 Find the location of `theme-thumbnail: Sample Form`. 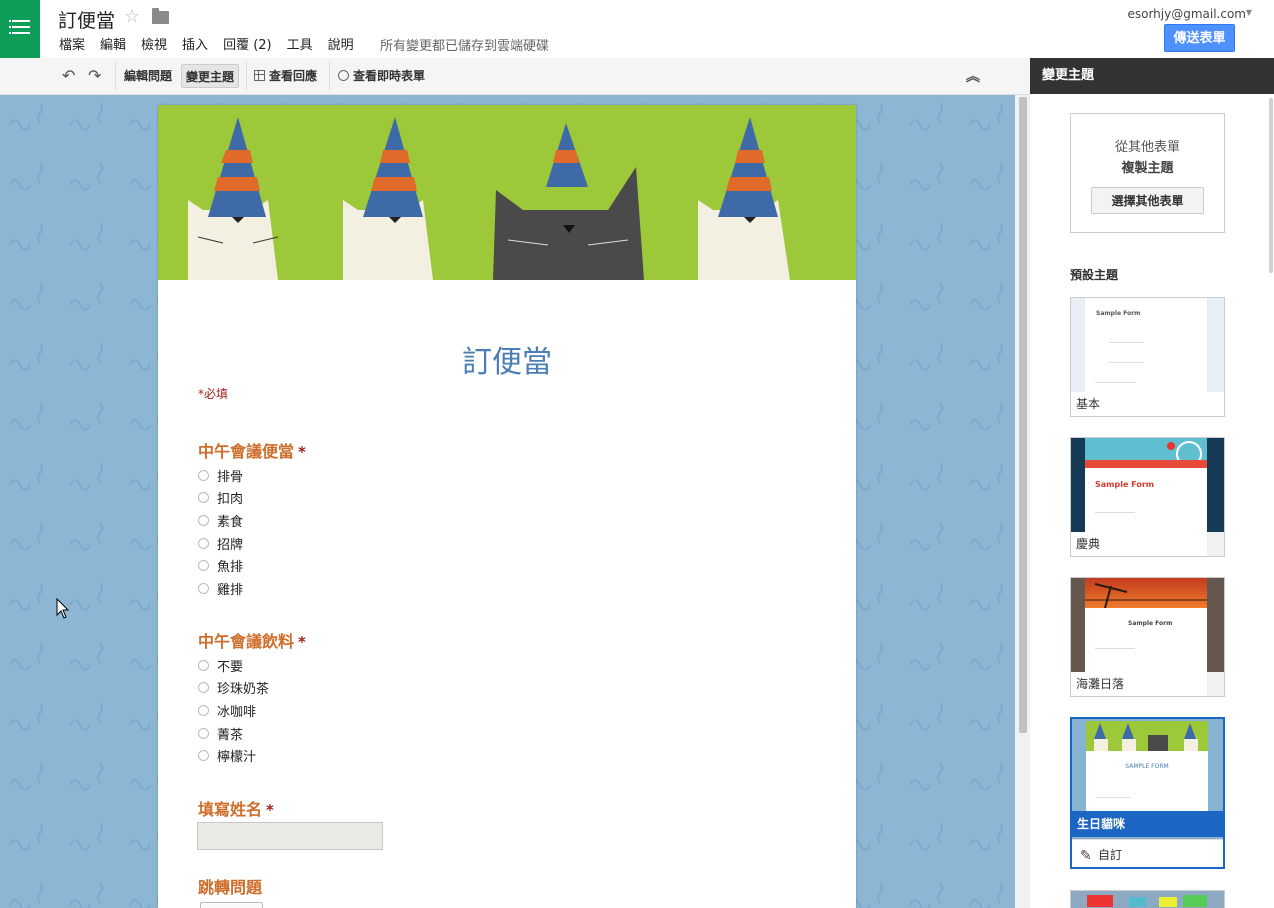

theme-thumbnail: Sample Form is located at coordinates (1147, 625).